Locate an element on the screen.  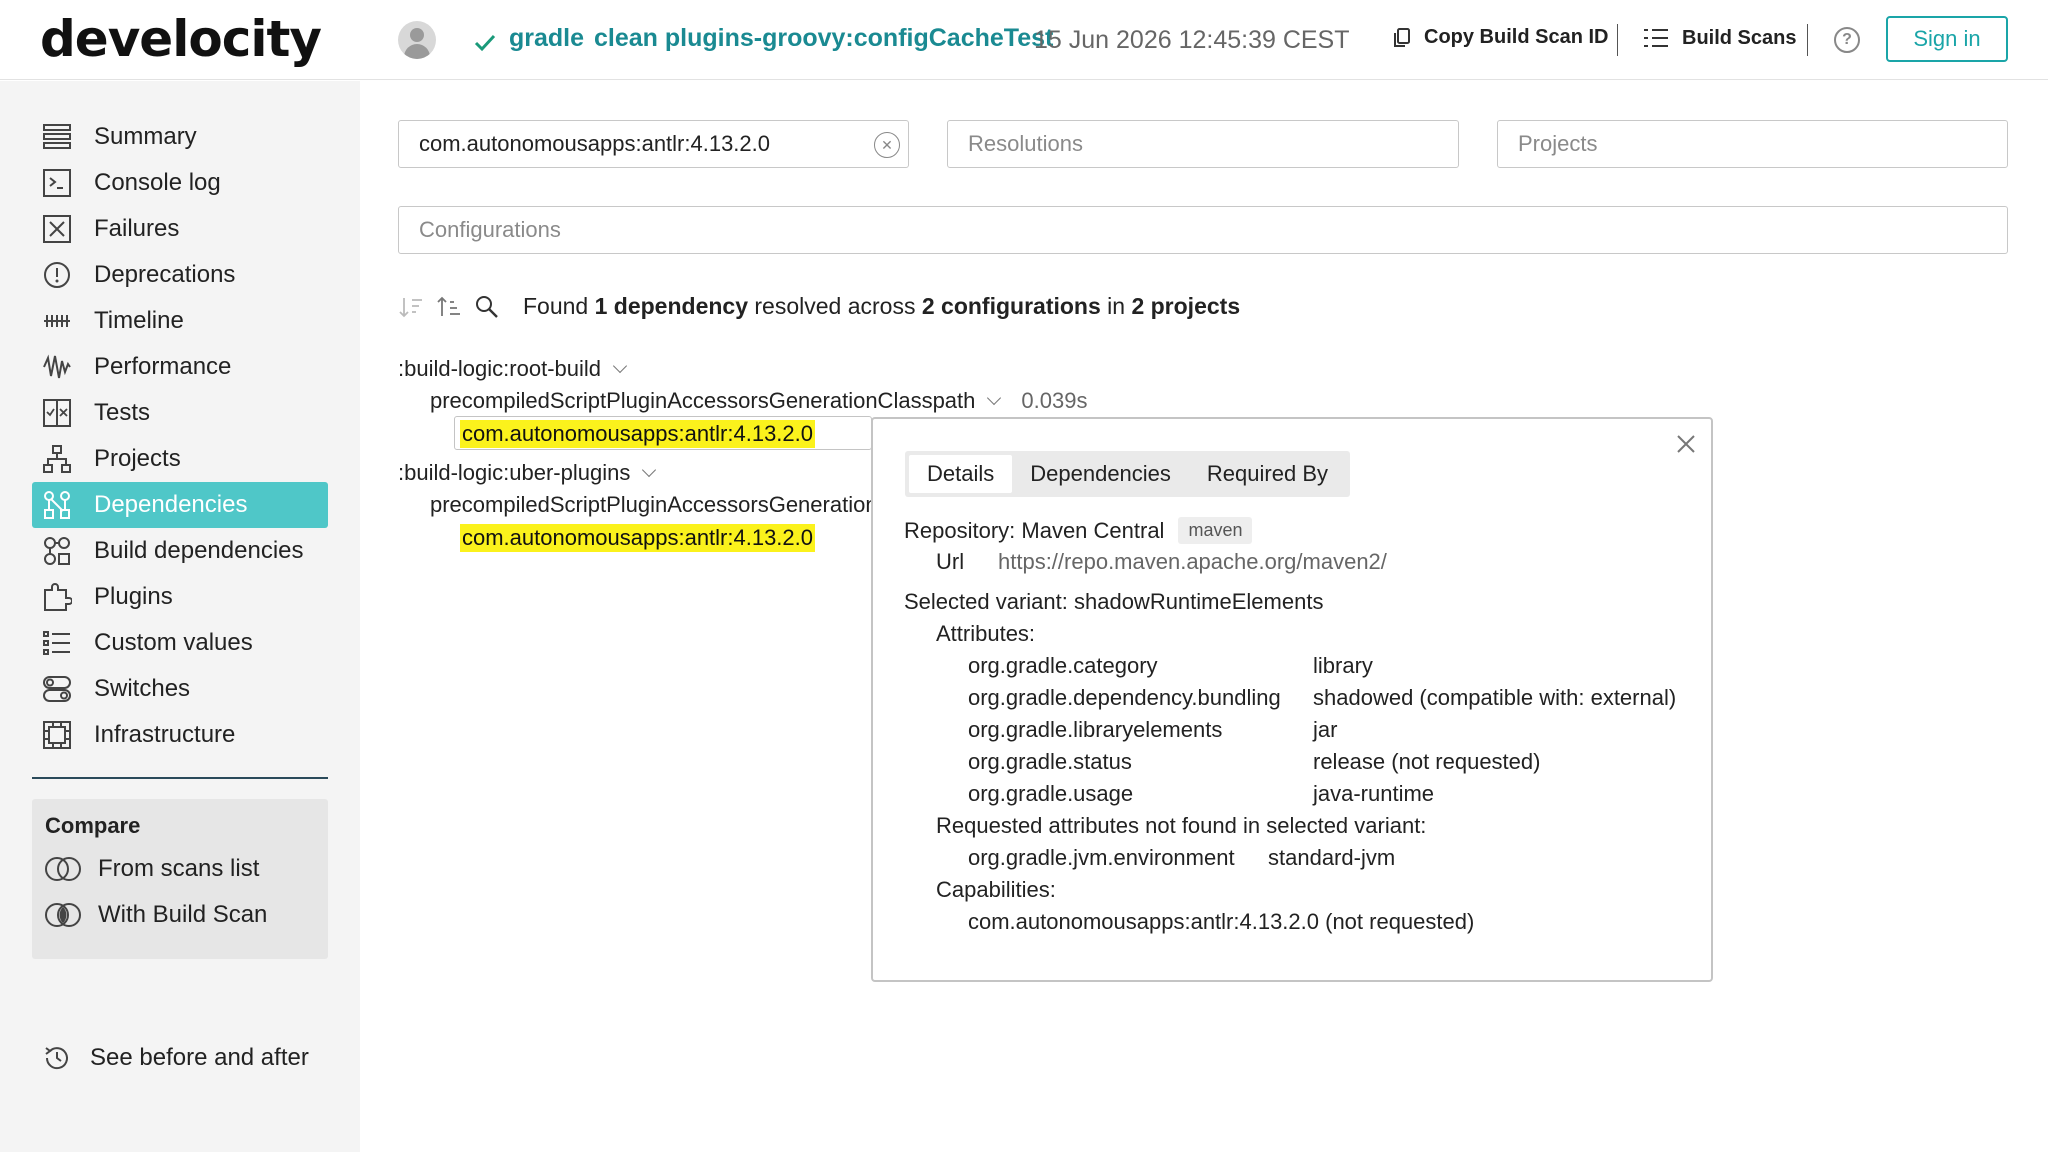
projects-filter-input: Projects is located at coordinates (1752, 144).